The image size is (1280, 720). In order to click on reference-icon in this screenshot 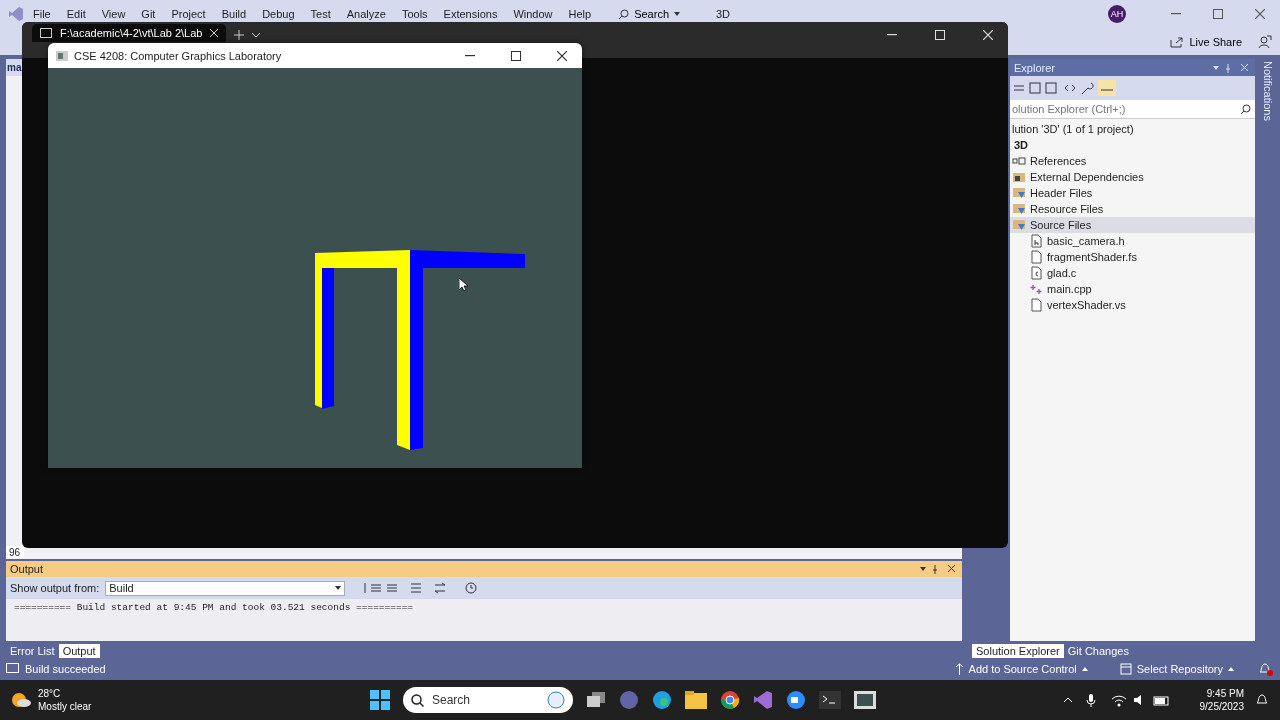, I will do `click(1019, 161)`.